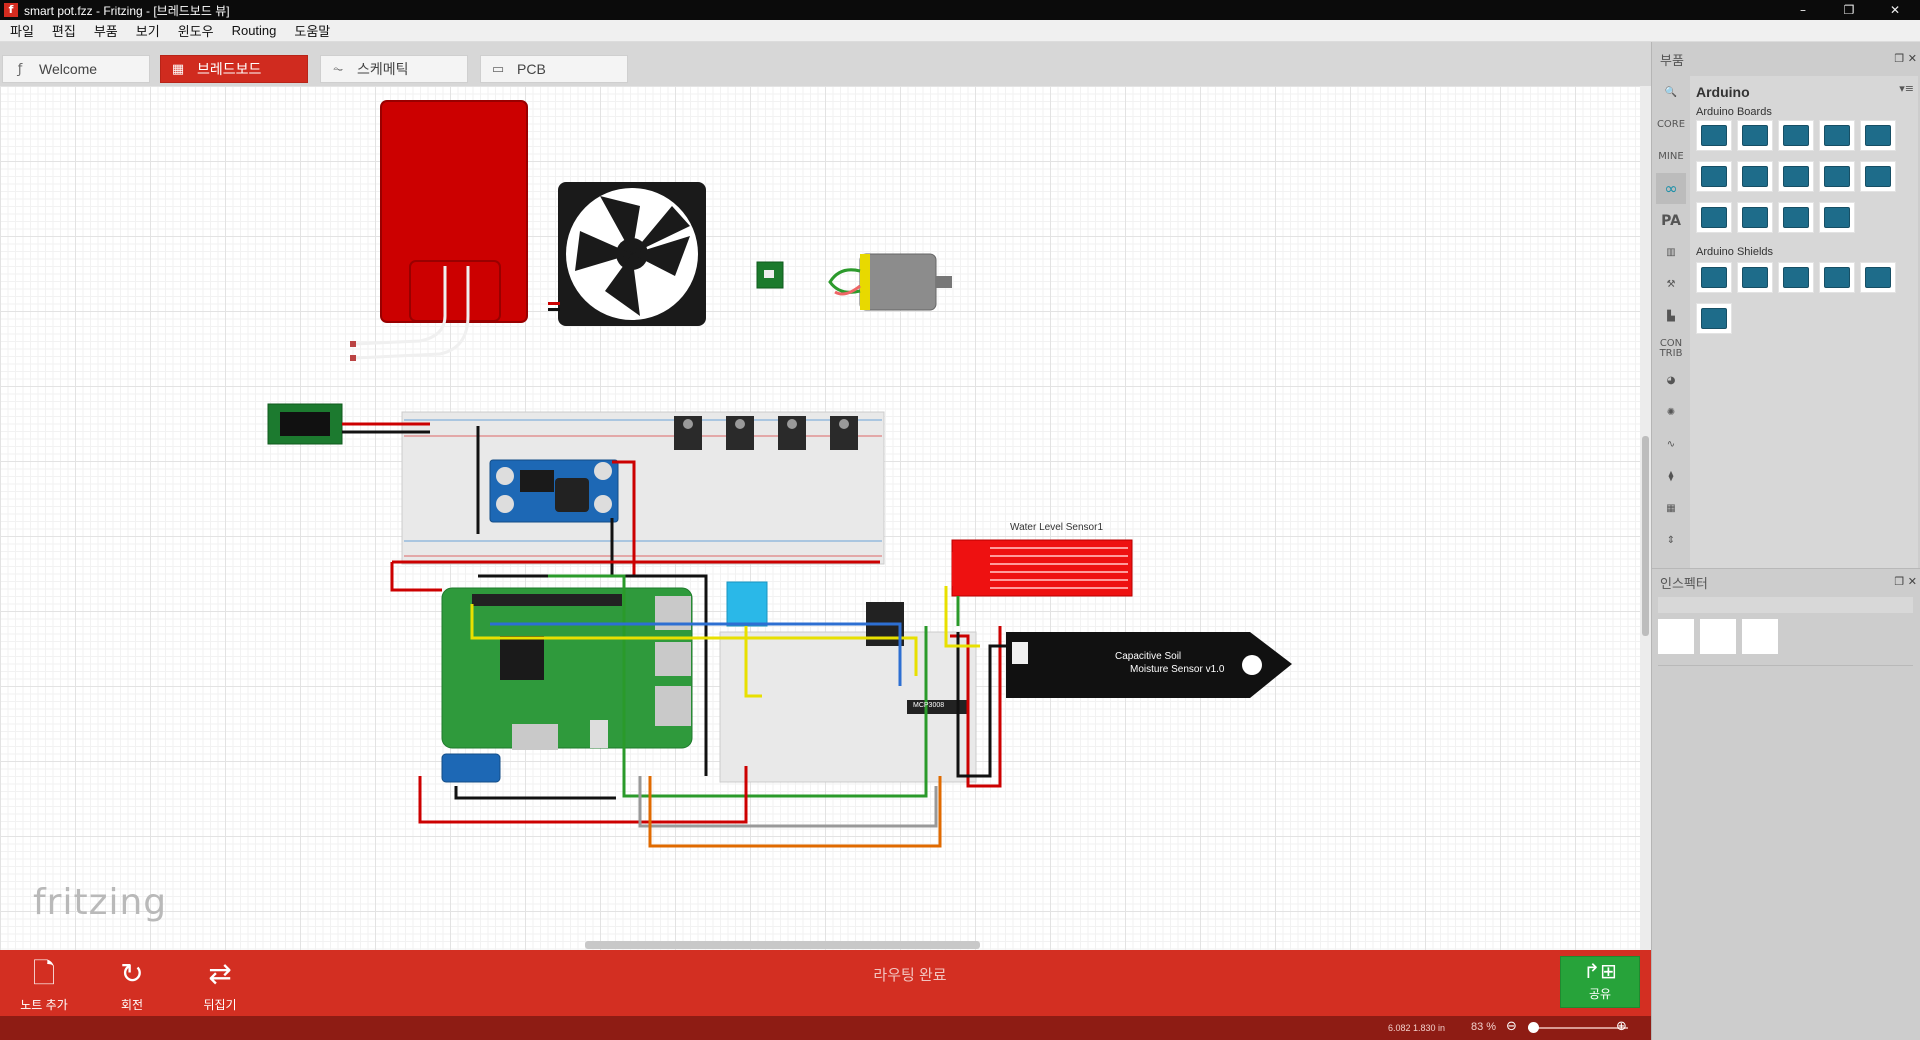 The width and height of the screenshot is (1920, 1040). Describe the element at coordinates (1849, 10) in the screenshot. I see `restore-button: ❐` at that location.